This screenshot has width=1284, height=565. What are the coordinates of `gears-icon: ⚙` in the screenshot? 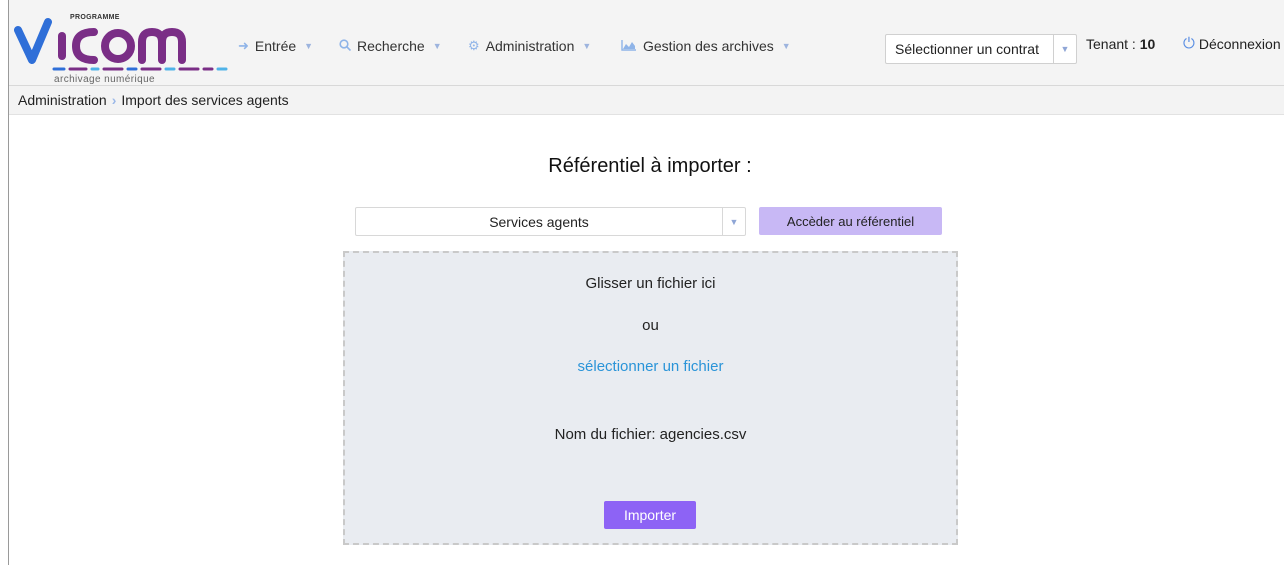 It's located at (474, 45).